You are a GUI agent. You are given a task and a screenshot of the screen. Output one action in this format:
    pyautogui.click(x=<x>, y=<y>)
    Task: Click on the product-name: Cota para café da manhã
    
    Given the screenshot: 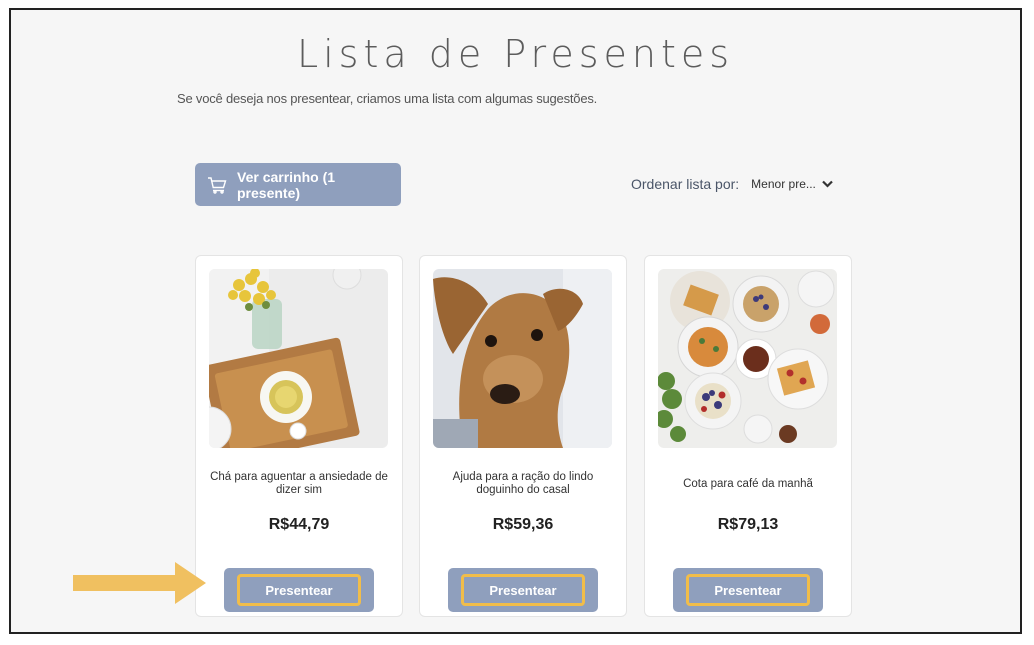 What is the action you would take?
    pyautogui.click(x=748, y=483)
    